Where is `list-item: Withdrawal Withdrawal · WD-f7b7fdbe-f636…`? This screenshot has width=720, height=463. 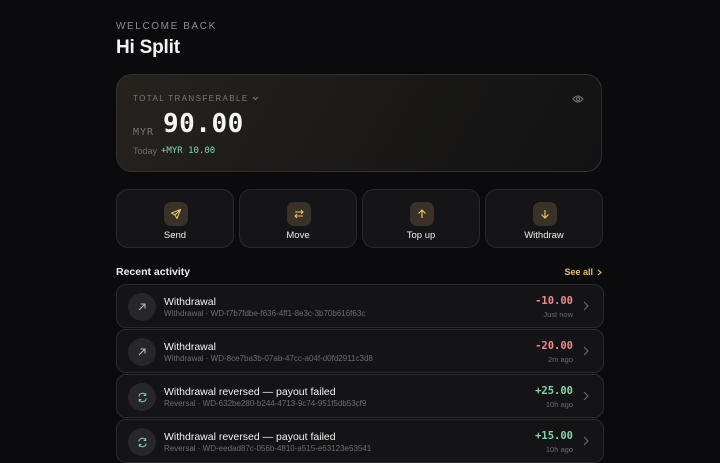 list-item: Withdrawal Withdrawal · WD-f7b7fdbe-f636… is located at coordinates (360, 306).